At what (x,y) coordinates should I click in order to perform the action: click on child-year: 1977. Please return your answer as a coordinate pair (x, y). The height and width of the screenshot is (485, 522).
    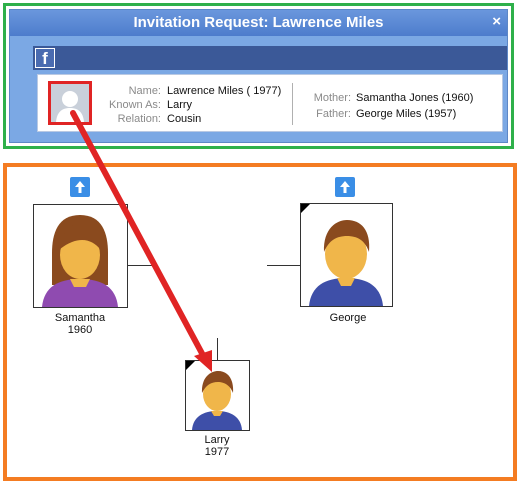
    Looking at the image, I should click on (217, 452).